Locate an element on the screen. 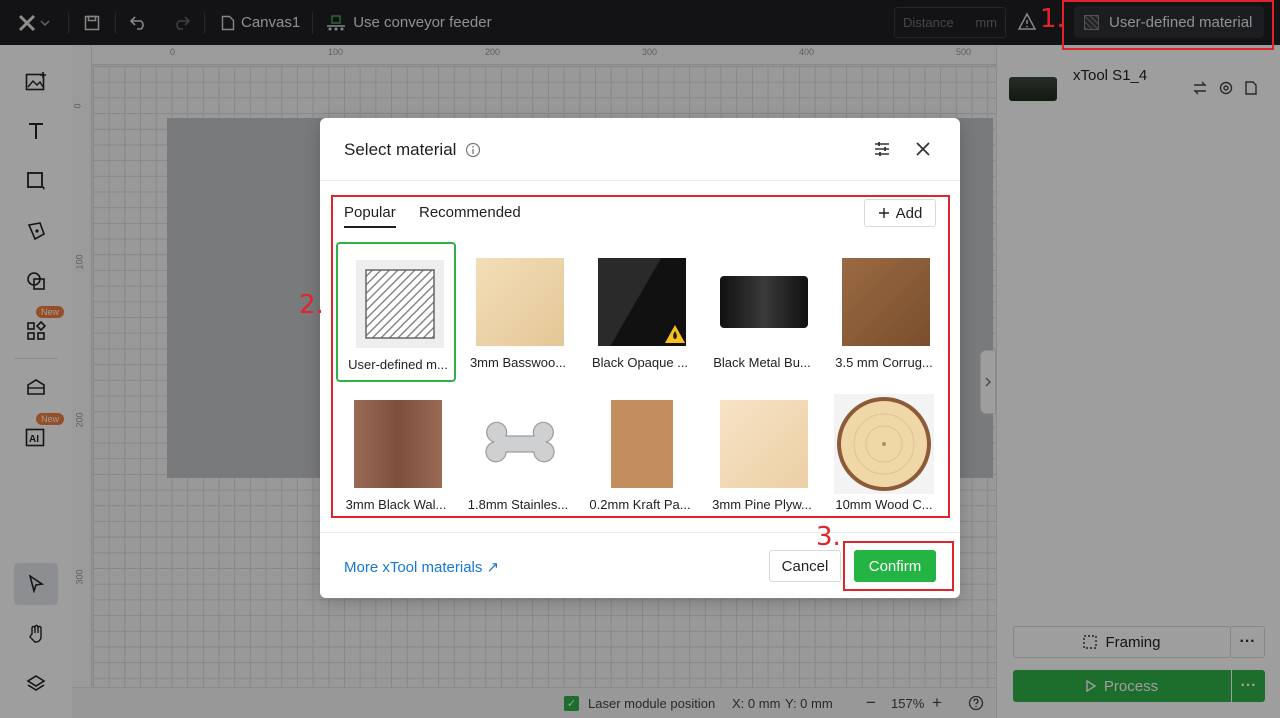 The height and width of the screenshot is (718, 1280). annotation-number-3: 3. is located at coordinates (828, 537).